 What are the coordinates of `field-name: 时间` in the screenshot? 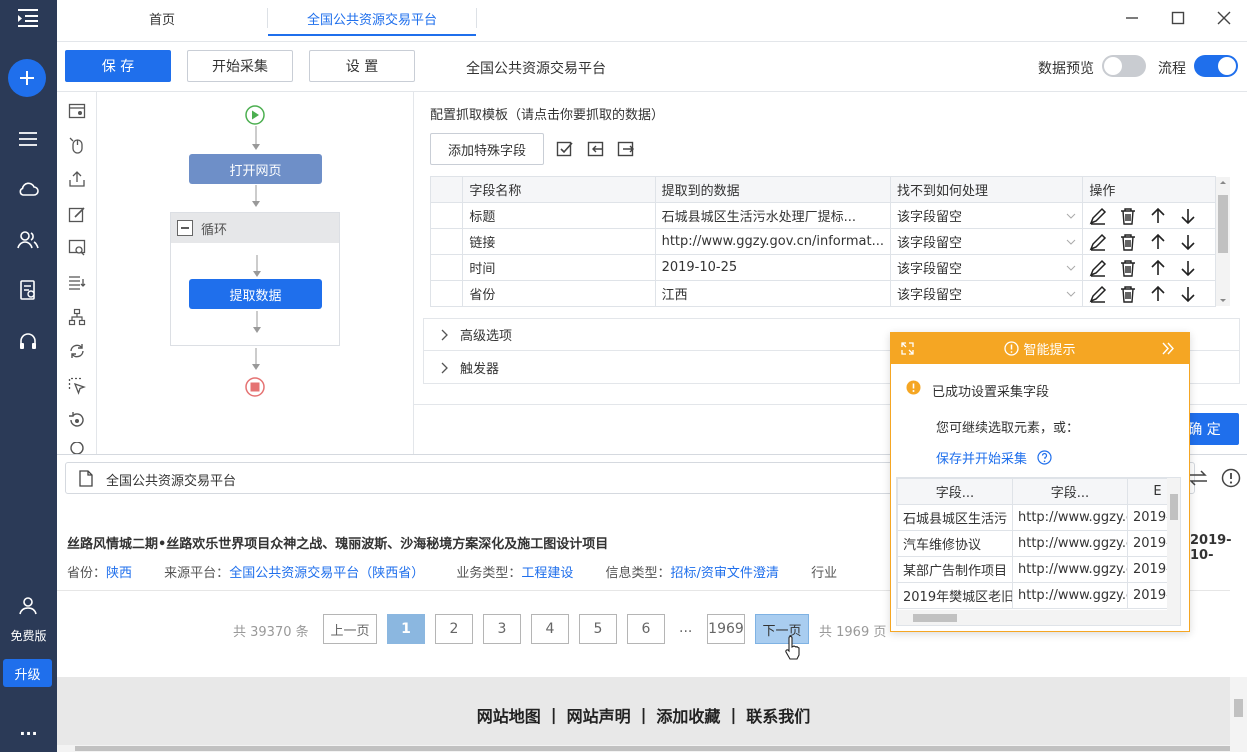 It's located at (559, 267).